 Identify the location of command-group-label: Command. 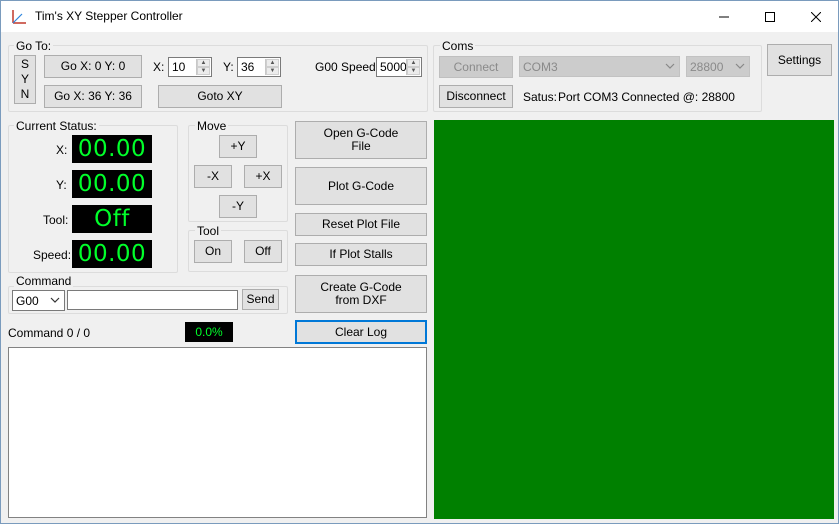
(44, 281).